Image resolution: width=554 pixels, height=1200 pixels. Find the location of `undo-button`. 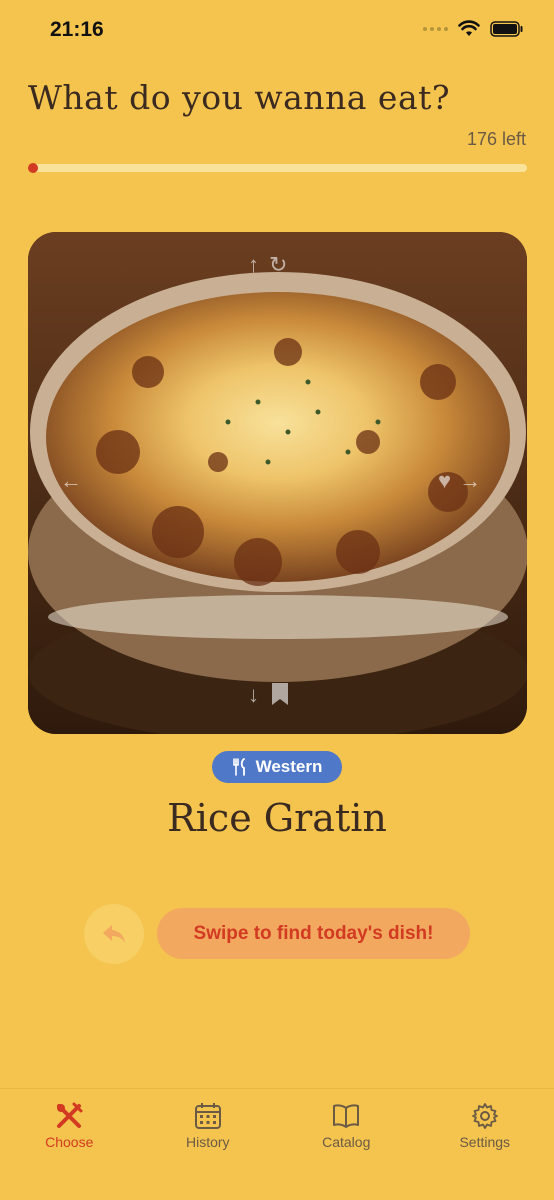

undo-button is located at coordinates (114, 934).